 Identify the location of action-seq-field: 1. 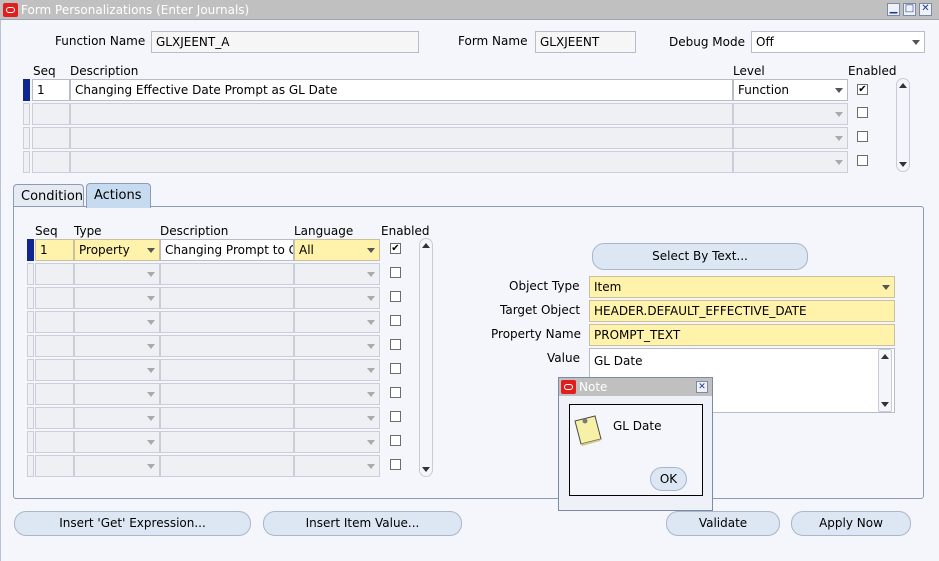
(54, 250).